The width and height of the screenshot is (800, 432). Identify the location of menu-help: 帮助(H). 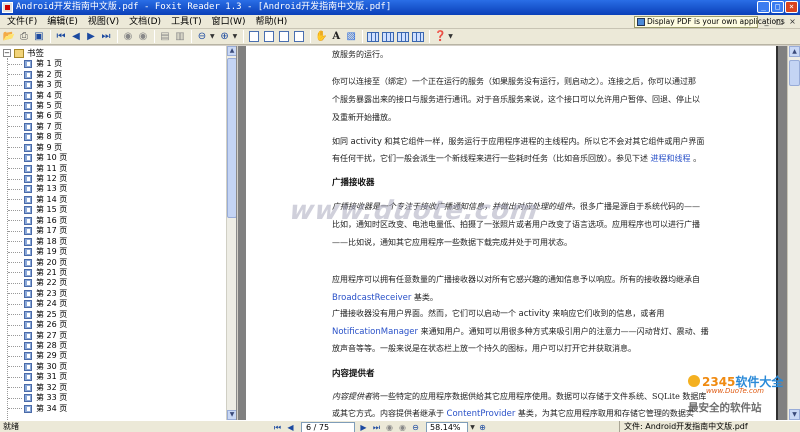
(272, 22).